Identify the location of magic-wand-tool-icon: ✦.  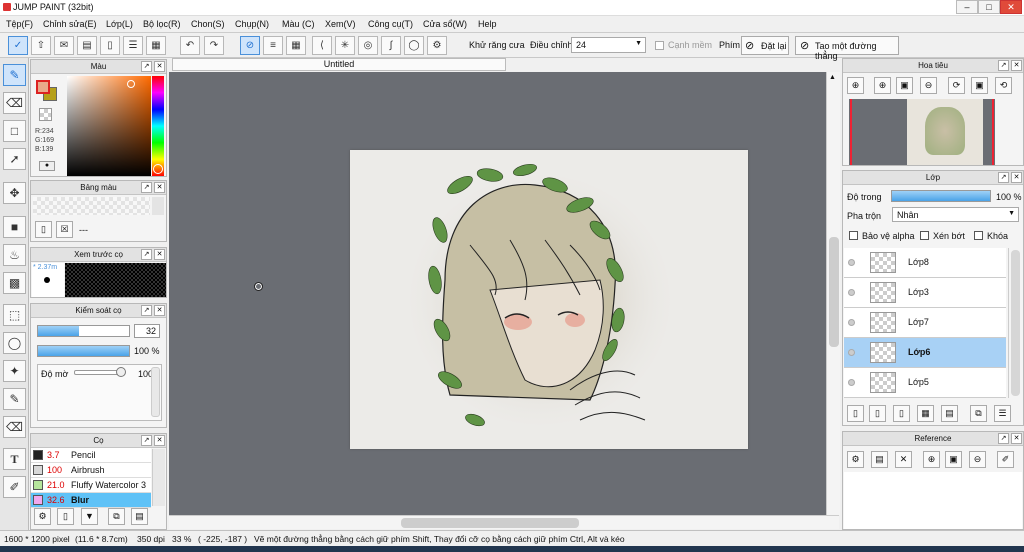
(14, 371).